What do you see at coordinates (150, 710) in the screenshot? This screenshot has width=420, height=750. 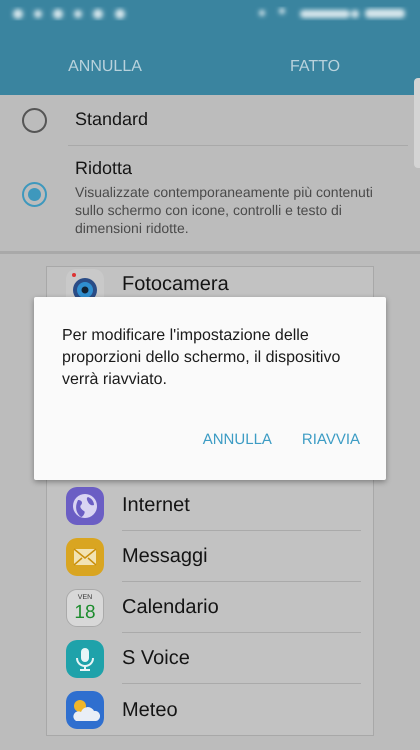 I see `app-name: Meteo` at bounding box center [150, 710].